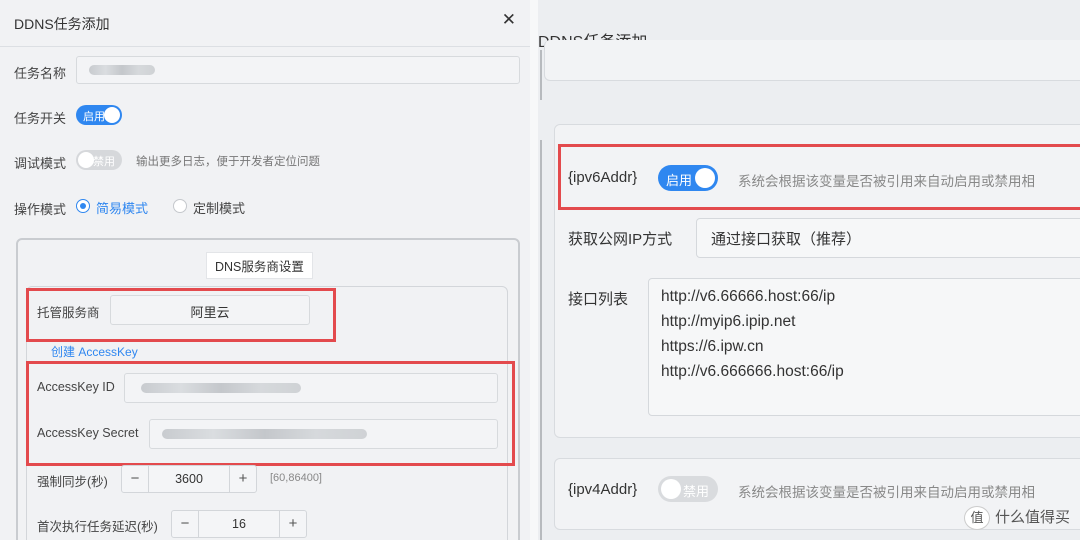 Image resolution: width=1080 pixels, height=540 pixels. Describe the element at coordinates (40, 73) in the screenshot. I see `task-name-label: 任务名称` at that location.